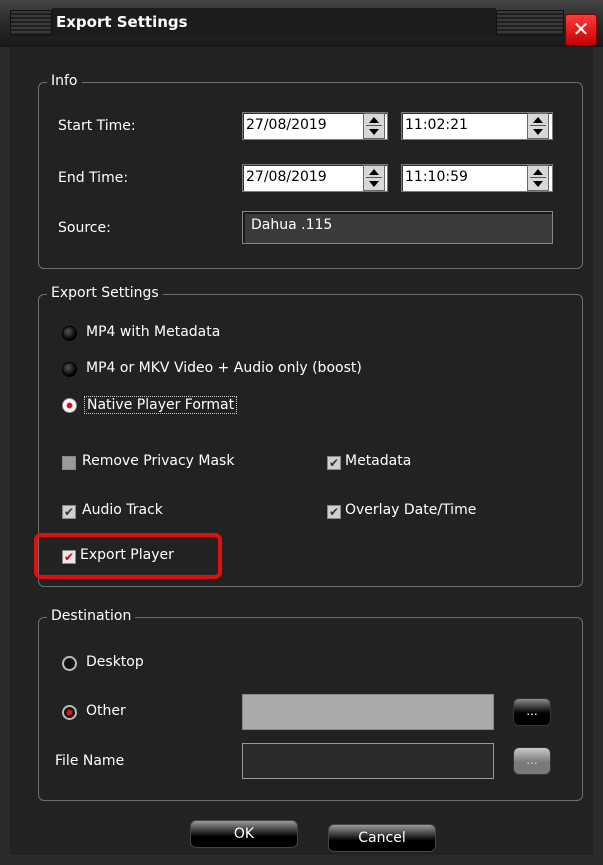 This screenshot has width=603, height=865. Describe the element at coordinates (158, 461) in the screenshot. I see `remove-privacy-mask-label: Remove Privacy Mask` at that location.